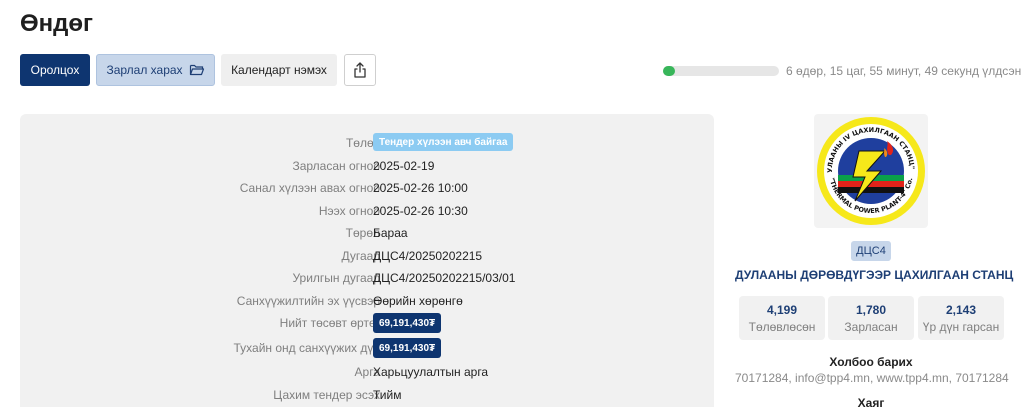 Image resolution: width=1024 pixels, height=407 pixels. I want to click on add-to-calendar-button: Календарт нэмэх, so click(279, 70).